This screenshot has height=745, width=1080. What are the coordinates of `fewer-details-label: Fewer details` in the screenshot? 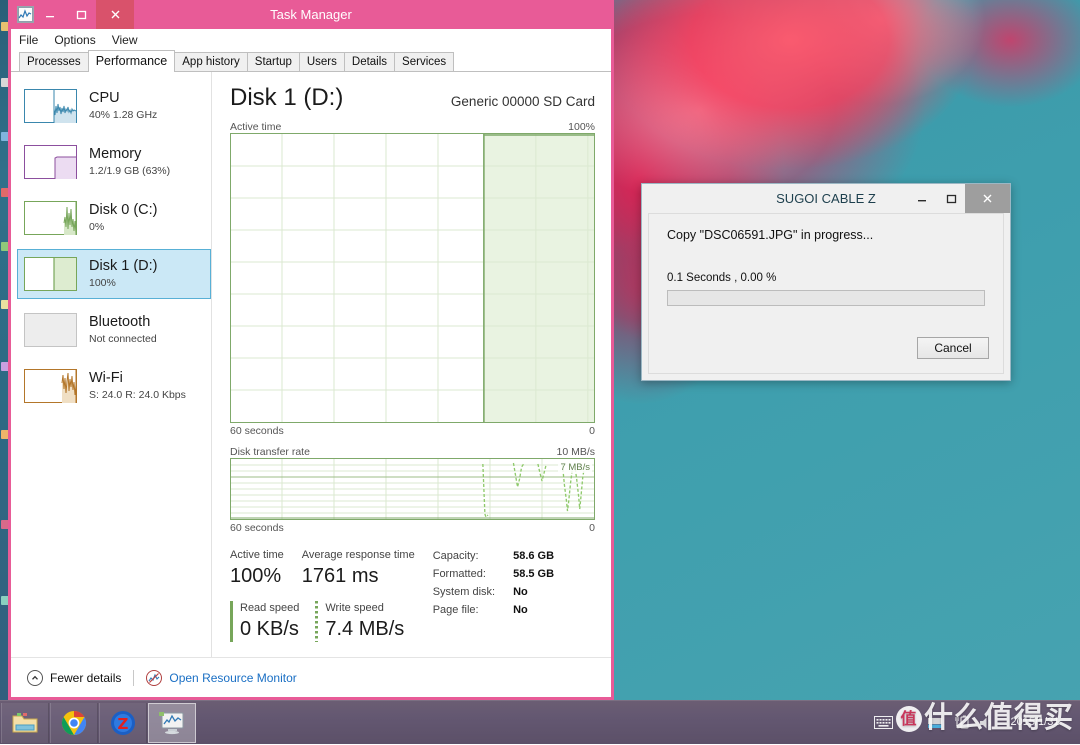 It's located at (85, 678).